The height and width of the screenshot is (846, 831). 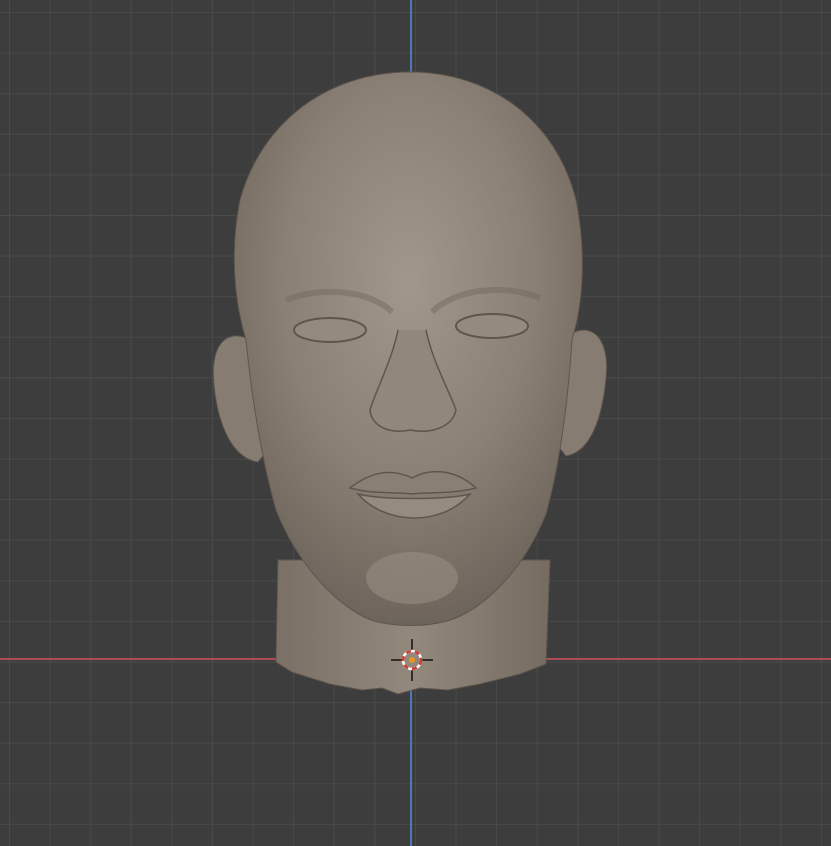 What do you see at coordinates (492, 326) in the screenshot?
I see `right-eye` at bounding box center [492, 326].